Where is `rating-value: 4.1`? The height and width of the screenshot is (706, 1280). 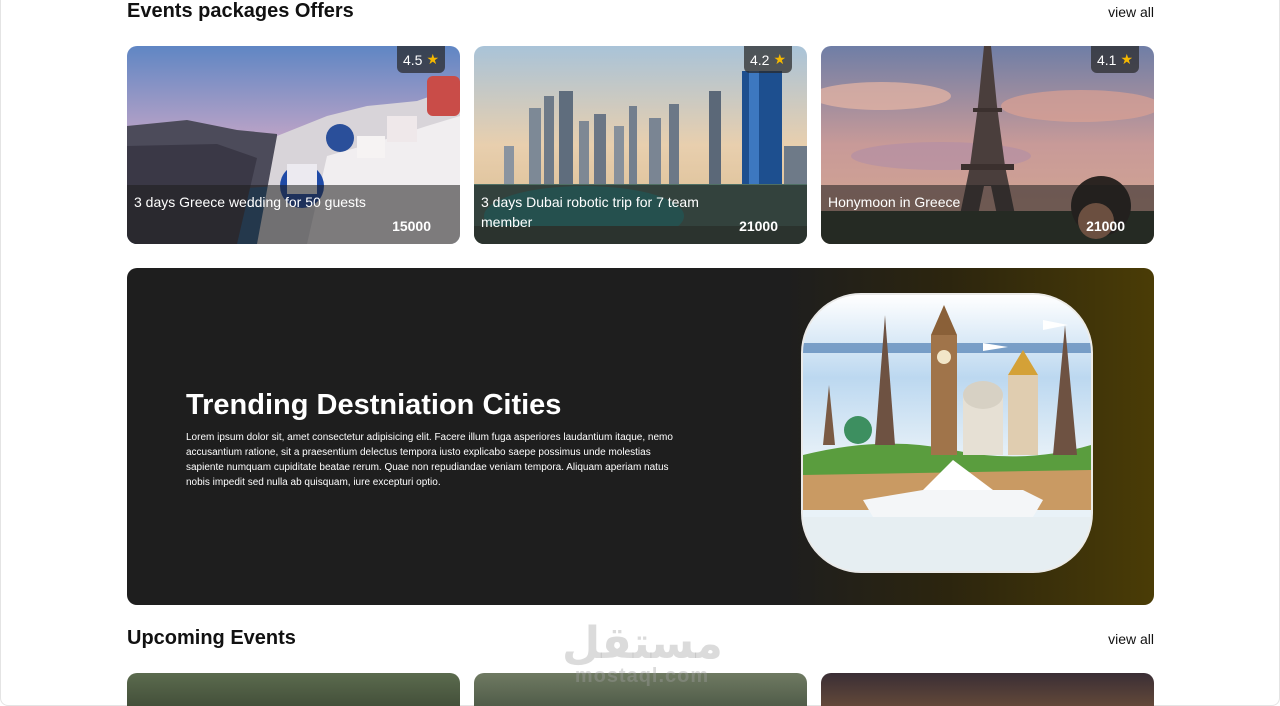 rating-value: 4.1 is located at coordinates (1106, 59).